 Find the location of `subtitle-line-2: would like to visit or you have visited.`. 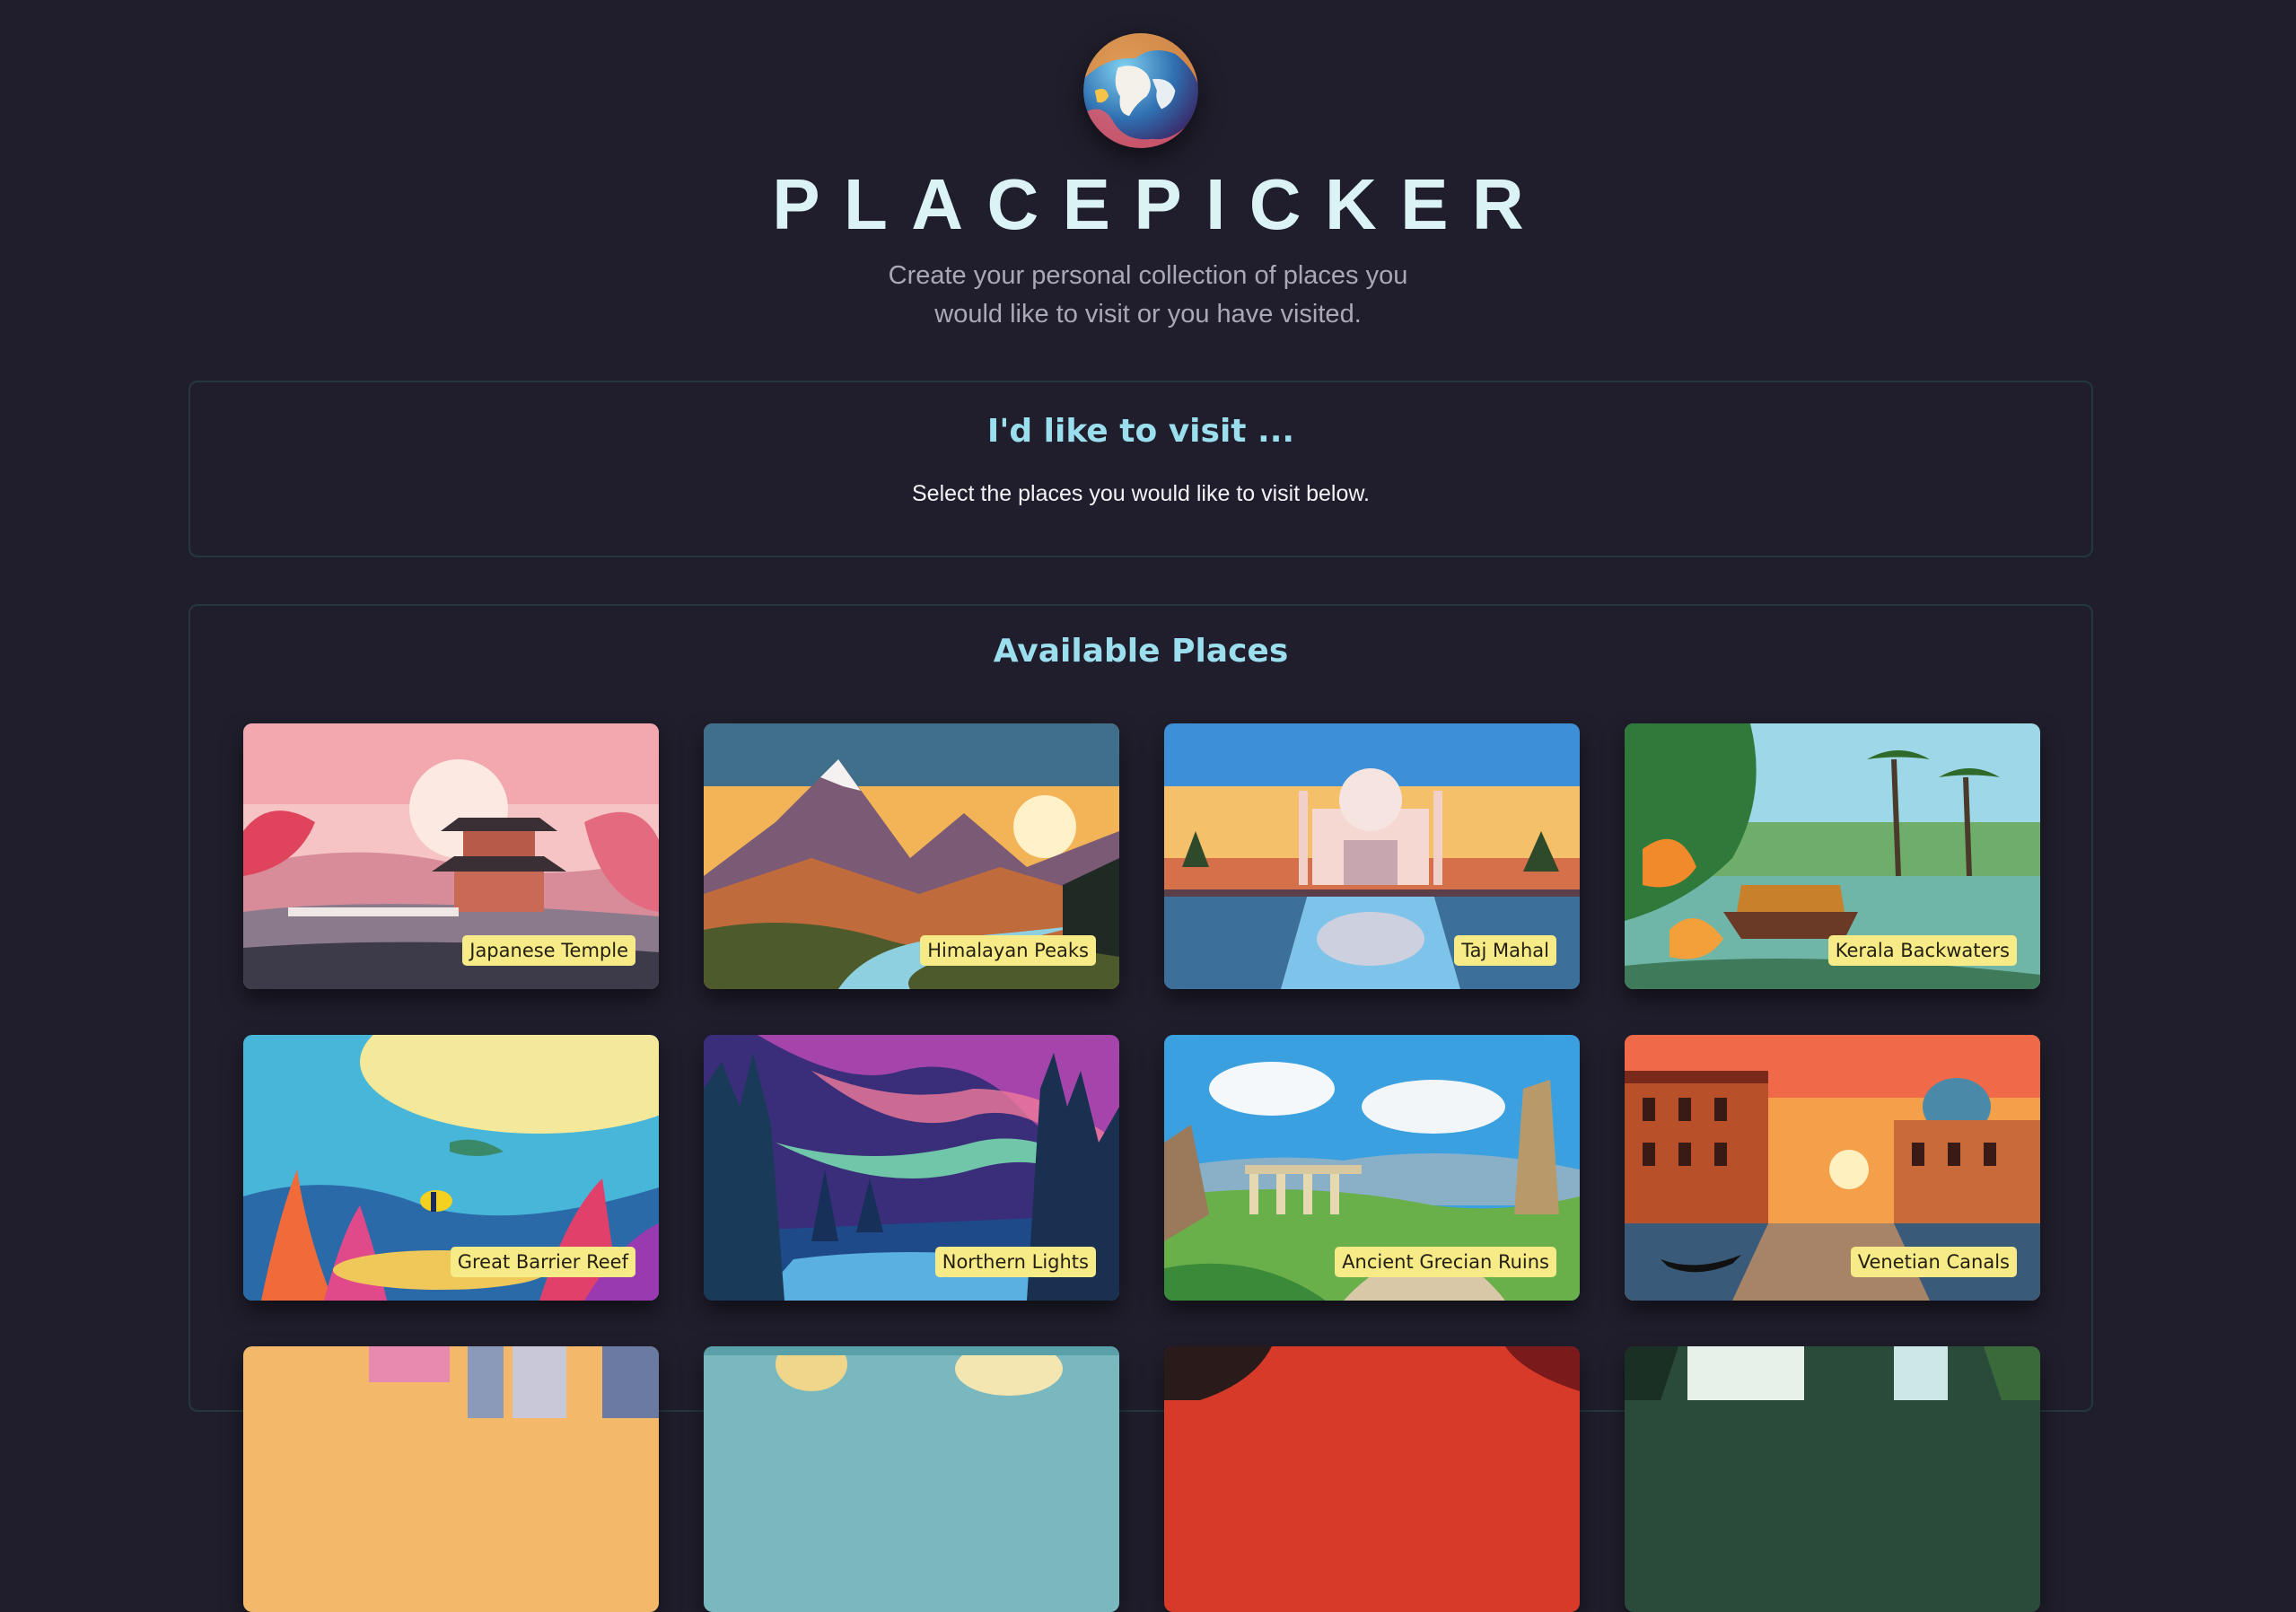

subtitle-line-2: would like to visit or you have visited. is located at coordinates (1148, 314).